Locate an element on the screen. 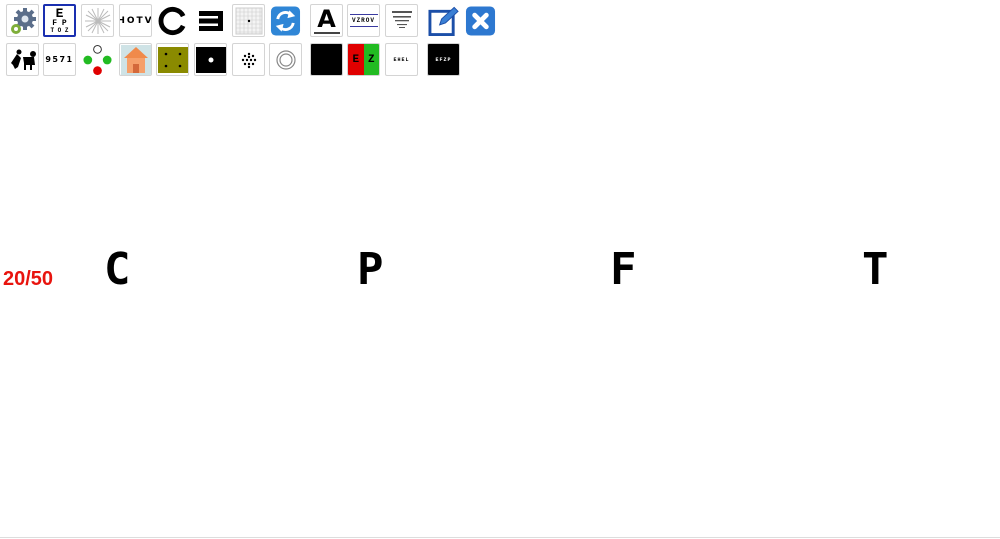 The image size is (1000, 539). green-half: Z is located at coordinates (371, 59).